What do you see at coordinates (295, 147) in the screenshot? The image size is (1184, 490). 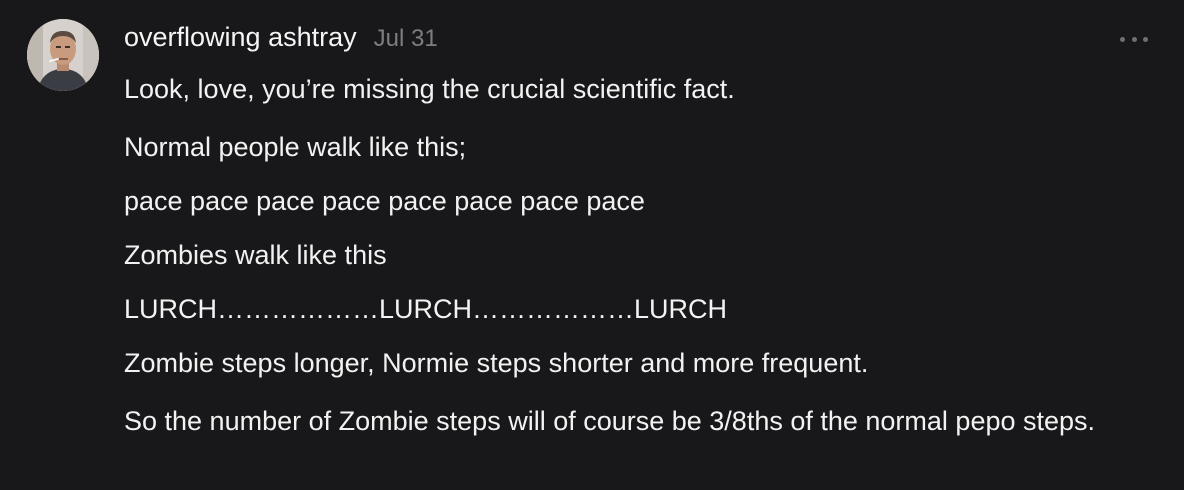 I see `comment-paragraph: Normal people walk like this;` at bounding box center [295, 147].